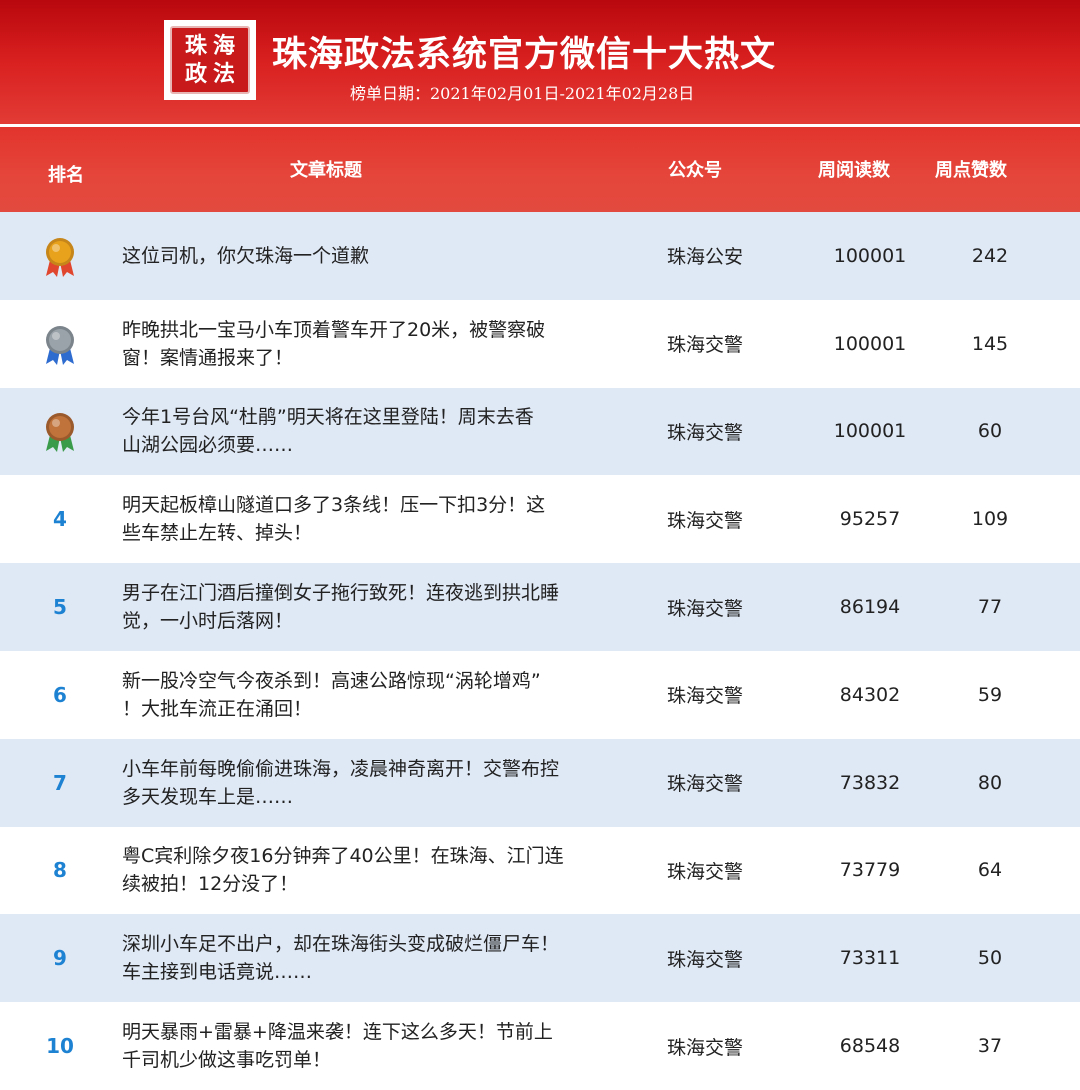 The width and height of the screenshot is (1080, 1090). What do you see at coordinates (695, 170) in the screenshot?
I see `column-header-account: 公众号` at bounding box center [695, 170].